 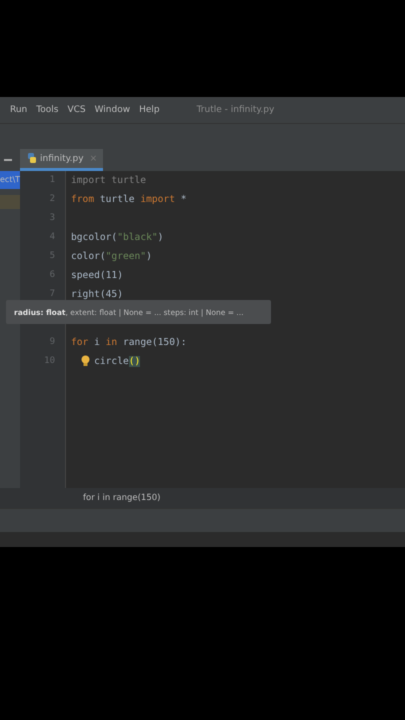 What do you see at coordinates (32, 158) in the screenshot?
I see `python-file-icon` at bounding box center [32, 158].